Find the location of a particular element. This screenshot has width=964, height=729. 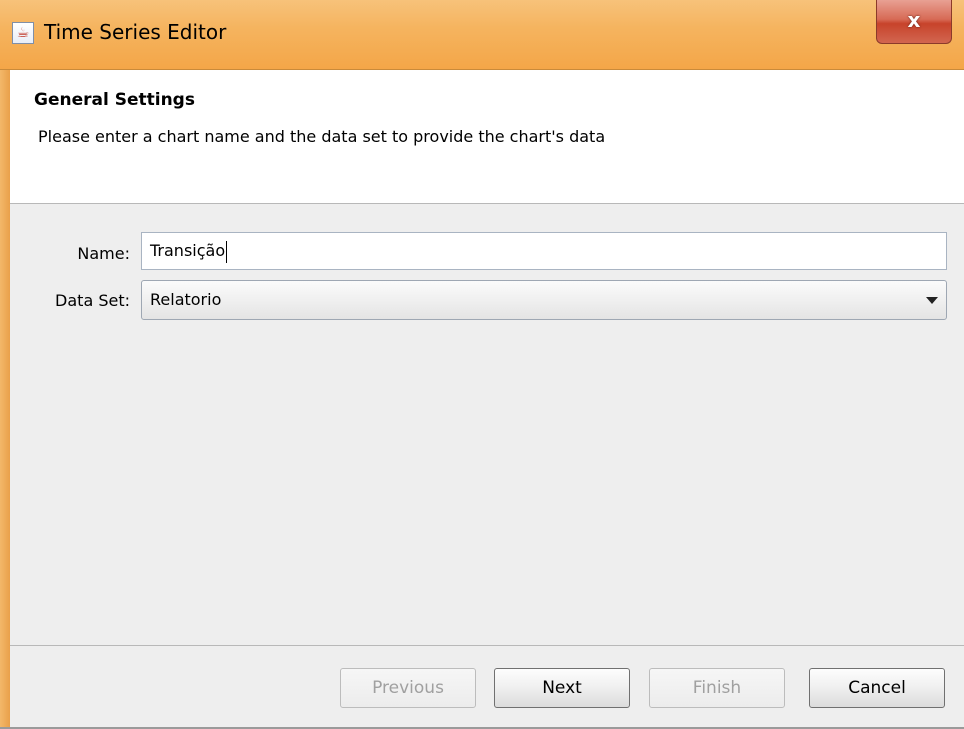

name-input-value: Transição is located at coordinates (188, 250).